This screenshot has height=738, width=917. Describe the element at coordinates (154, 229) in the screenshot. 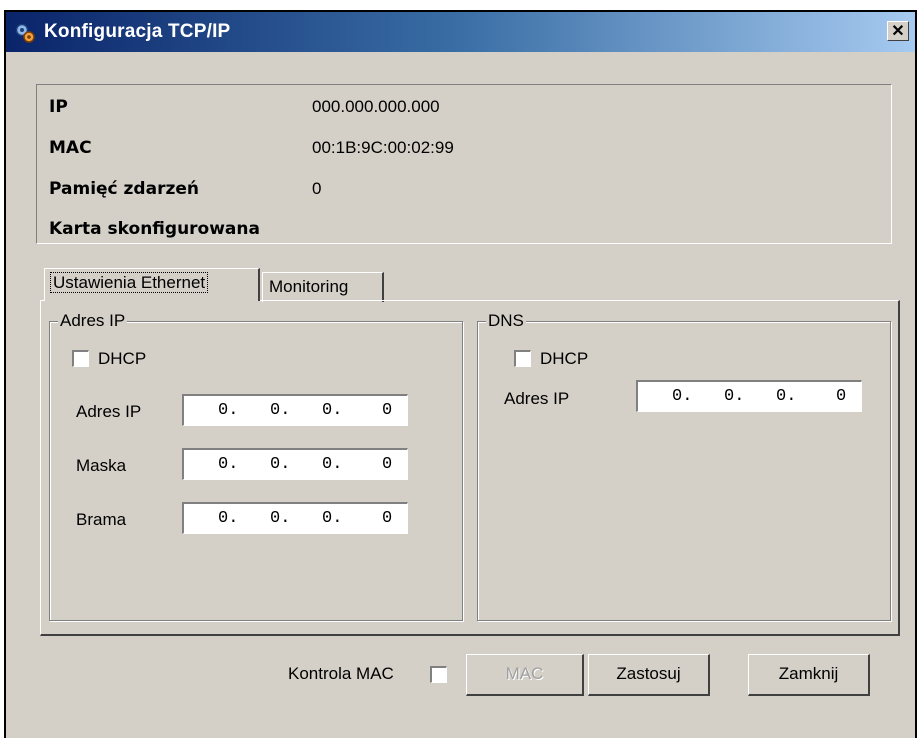

I see `card-configured-status: Karta skonfigurowana` at that location.